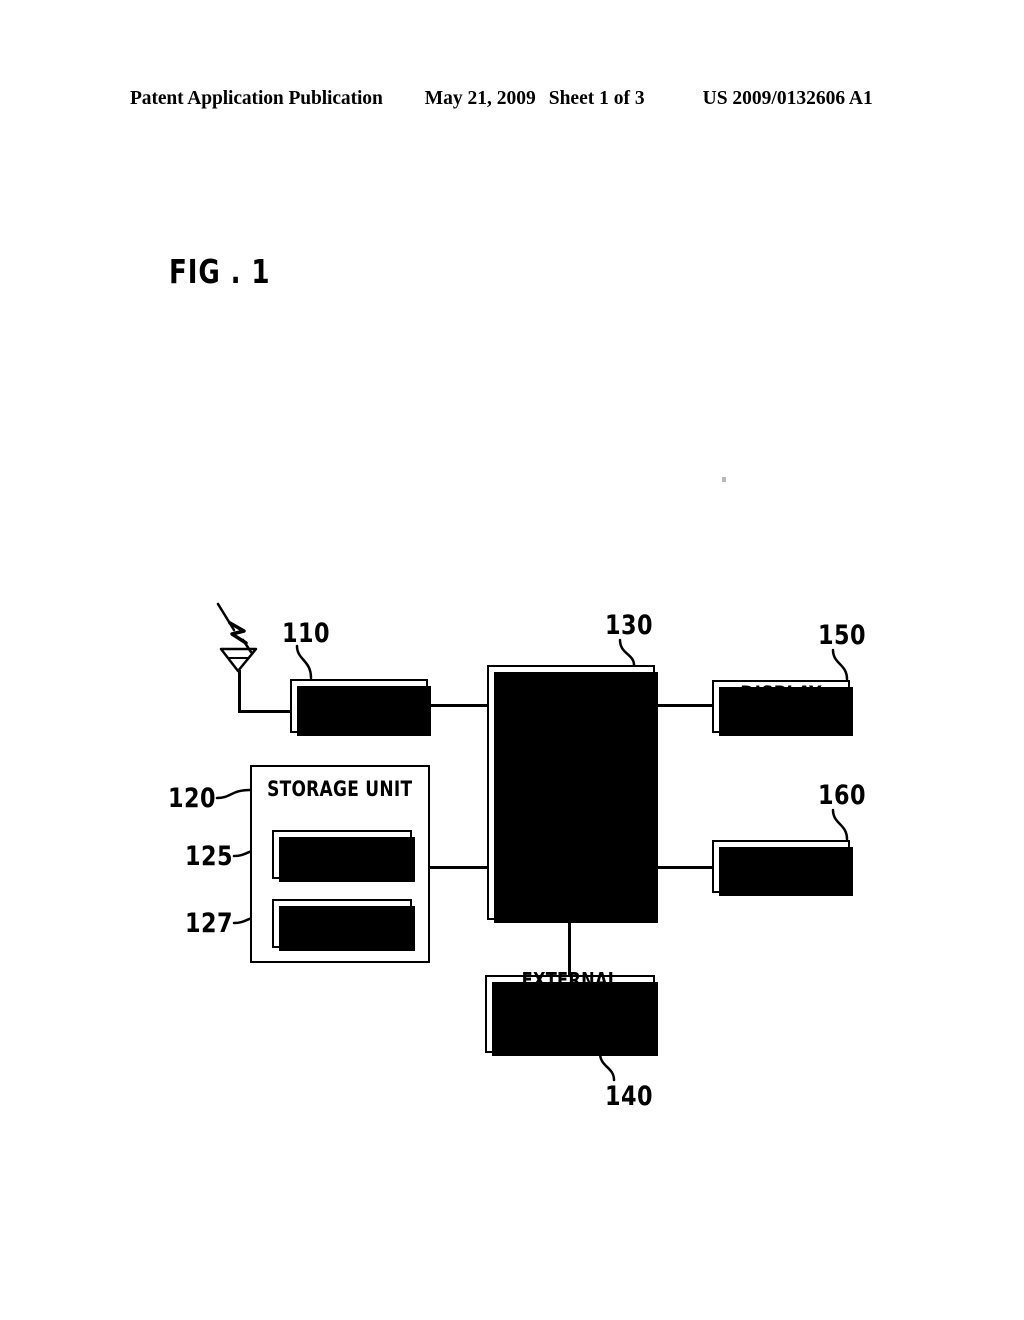 Image resolution: width=1024 pixels, height=1320 pixels. I want to click on block-rf-unit: RF UNIT, so click(360, 707).